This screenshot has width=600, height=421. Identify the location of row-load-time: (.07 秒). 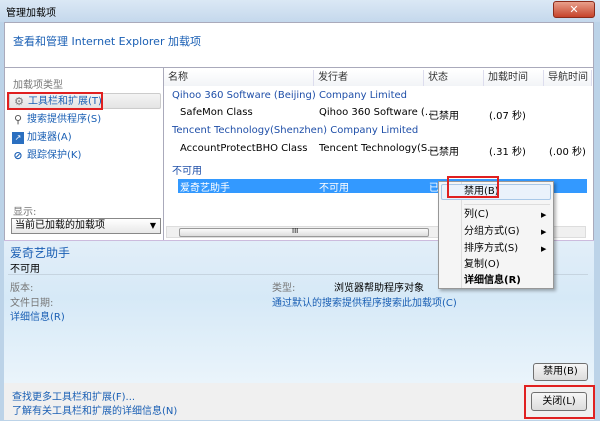
(507, 116).